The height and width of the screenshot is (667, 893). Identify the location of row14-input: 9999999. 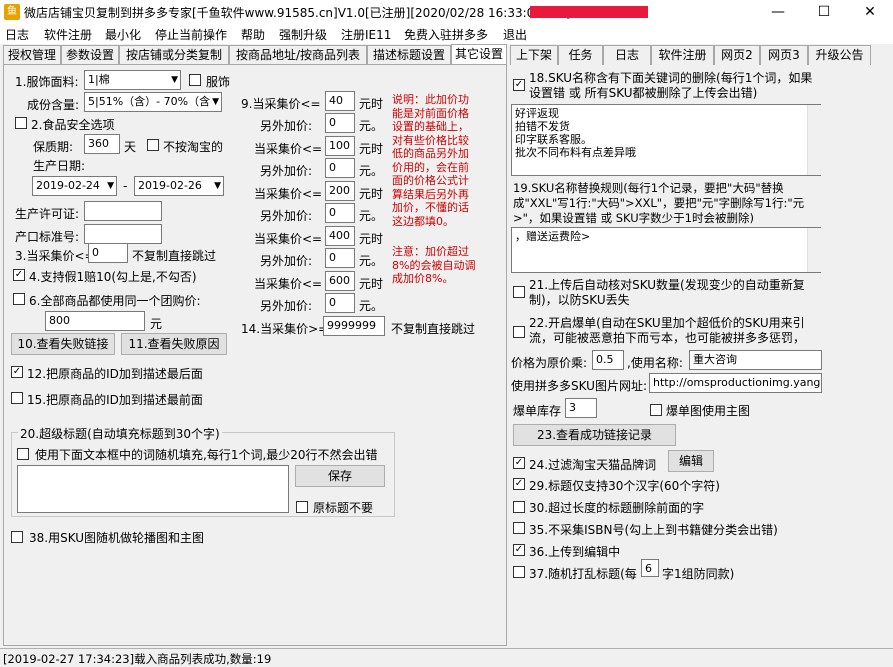
(354, 326).